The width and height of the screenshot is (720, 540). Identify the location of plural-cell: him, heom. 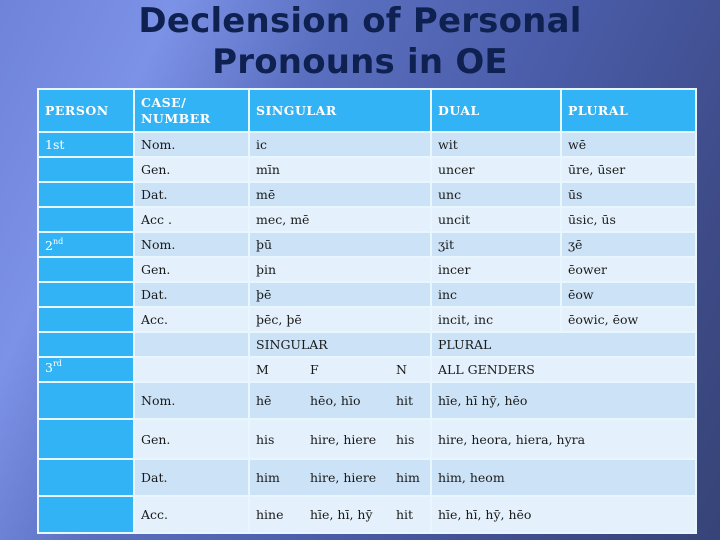
(563, 477).